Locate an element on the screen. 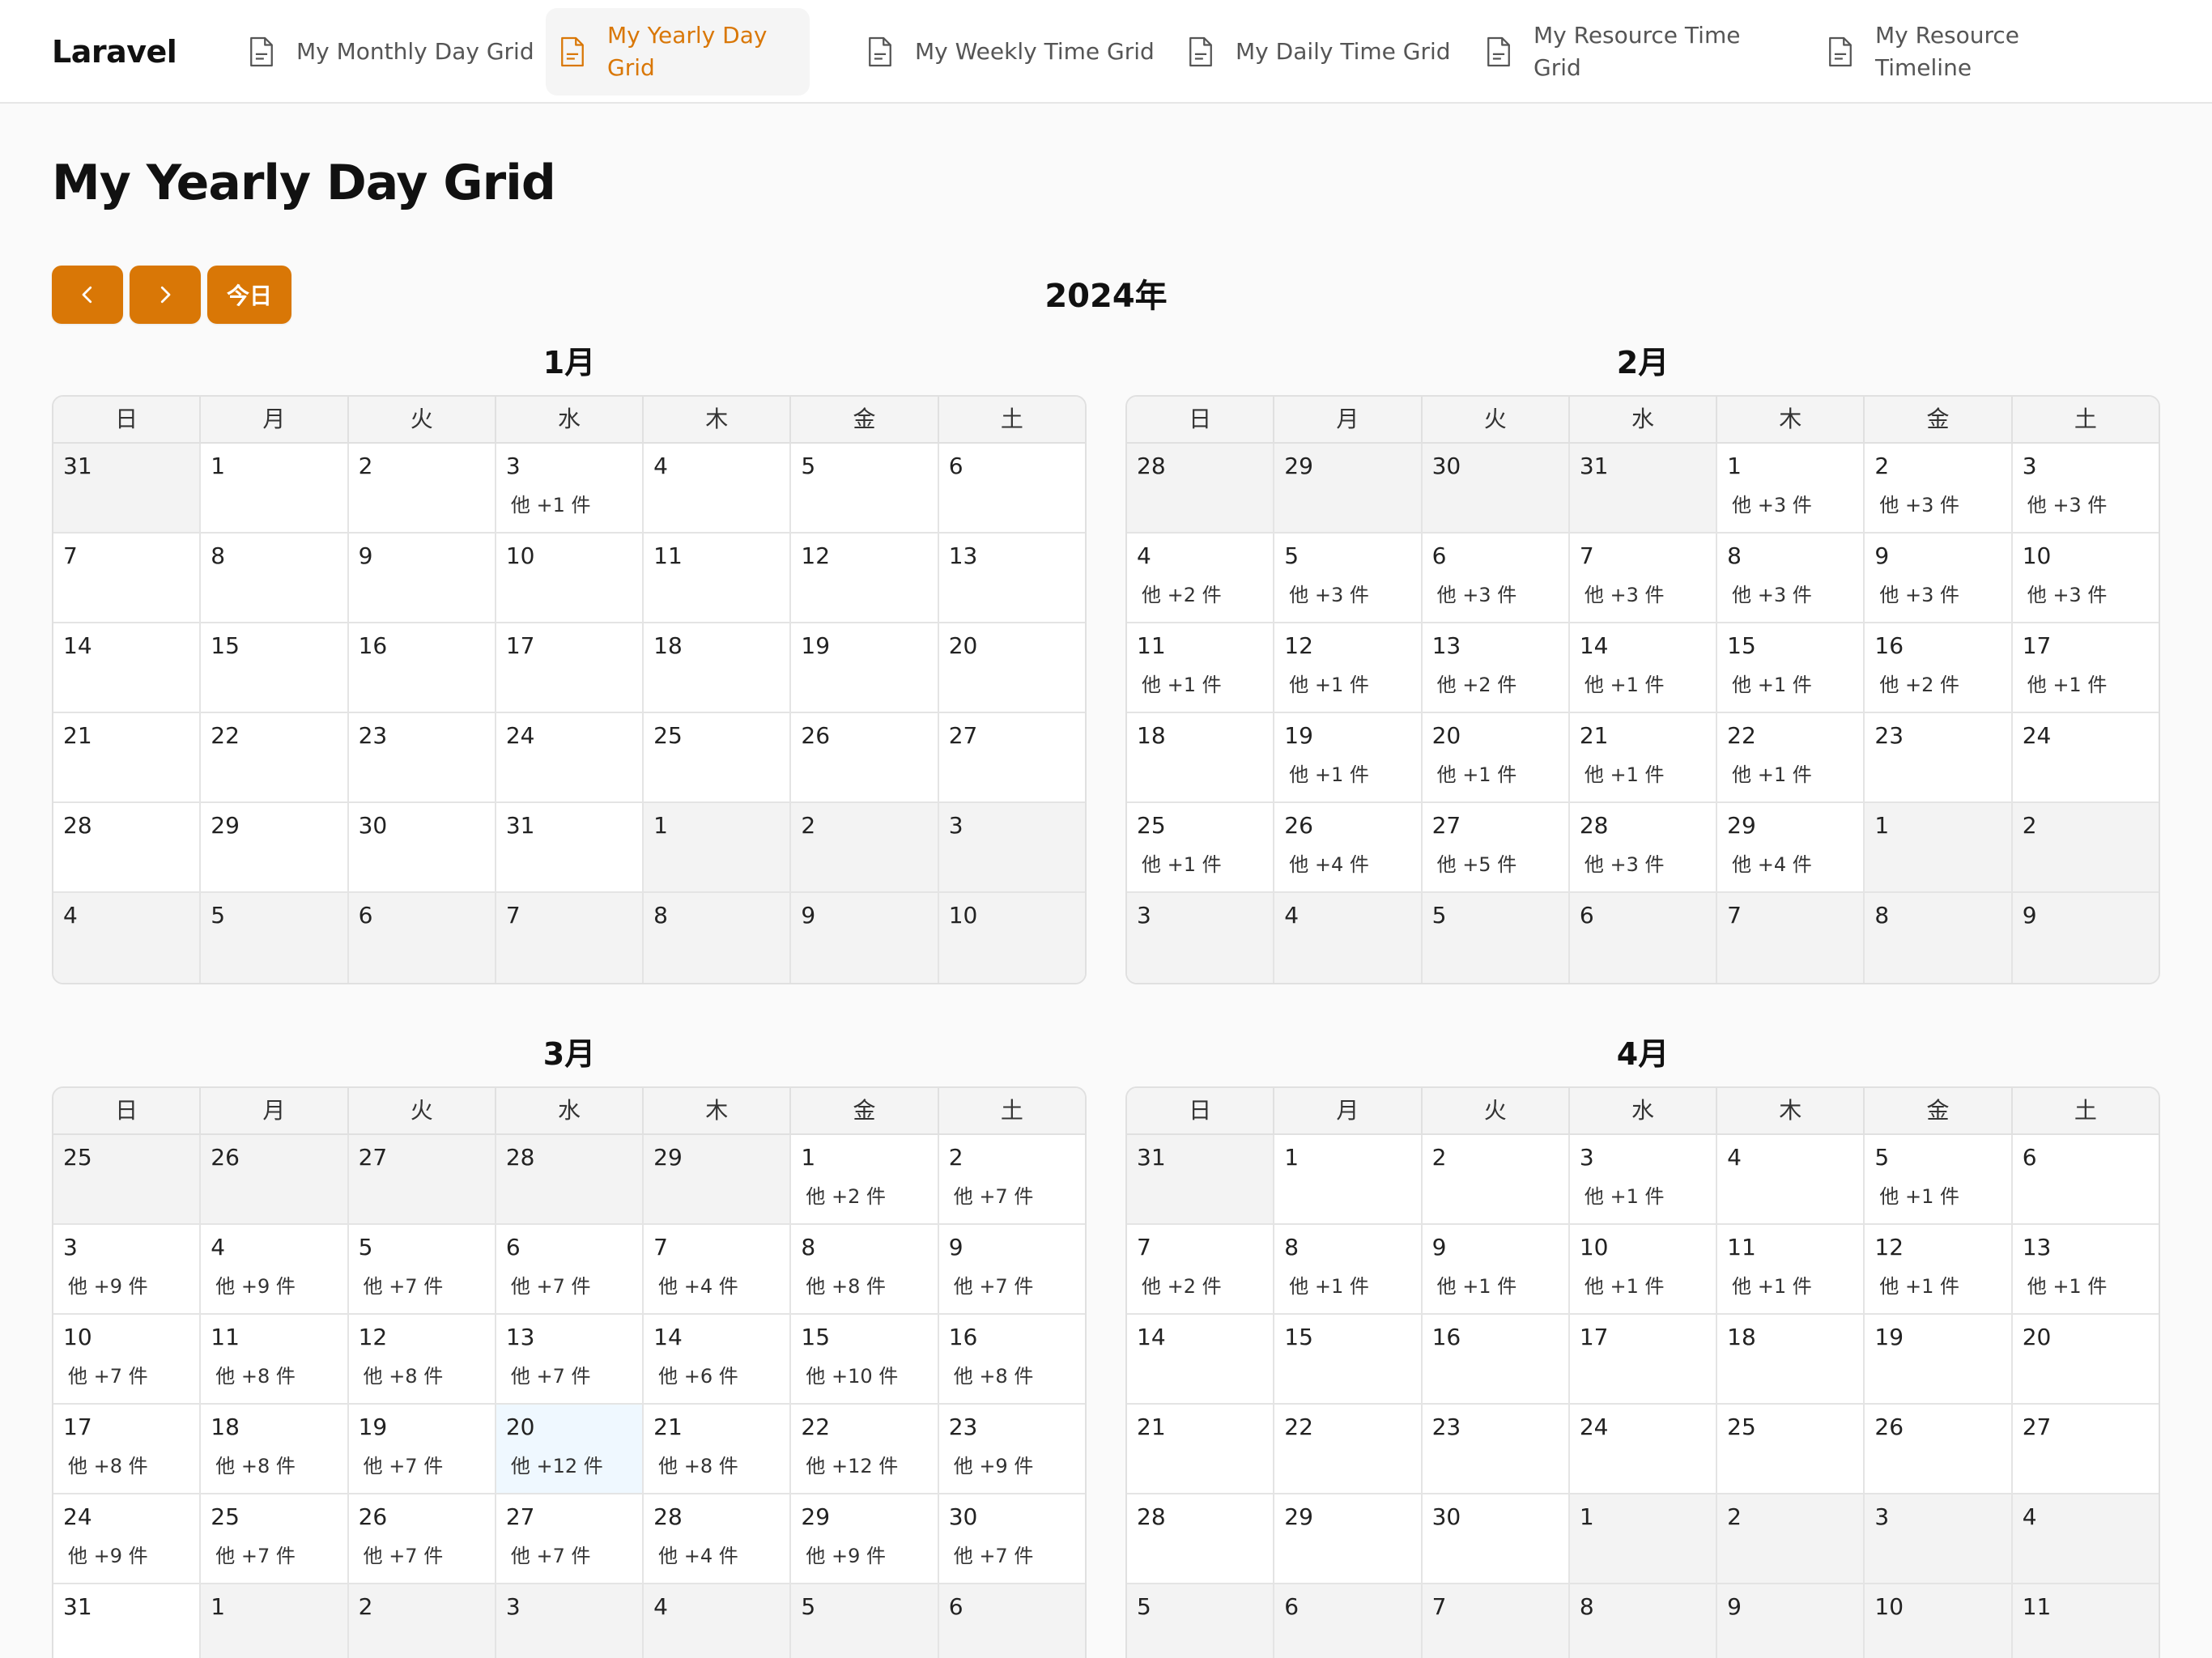 This screenshot has height=1658, width=2212. day-cell: 19 他 +1 件 is located at coordinates (1348, 757).